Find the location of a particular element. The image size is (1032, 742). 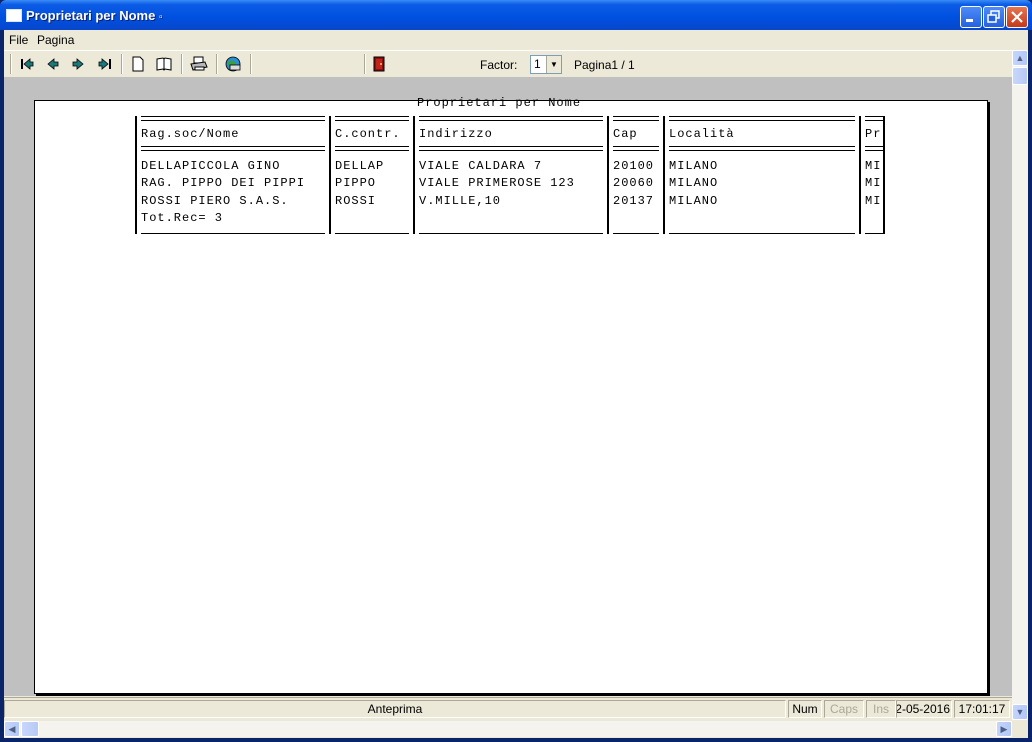

column-header: Rag.soc/Nome is located at coordinates (190, 134).